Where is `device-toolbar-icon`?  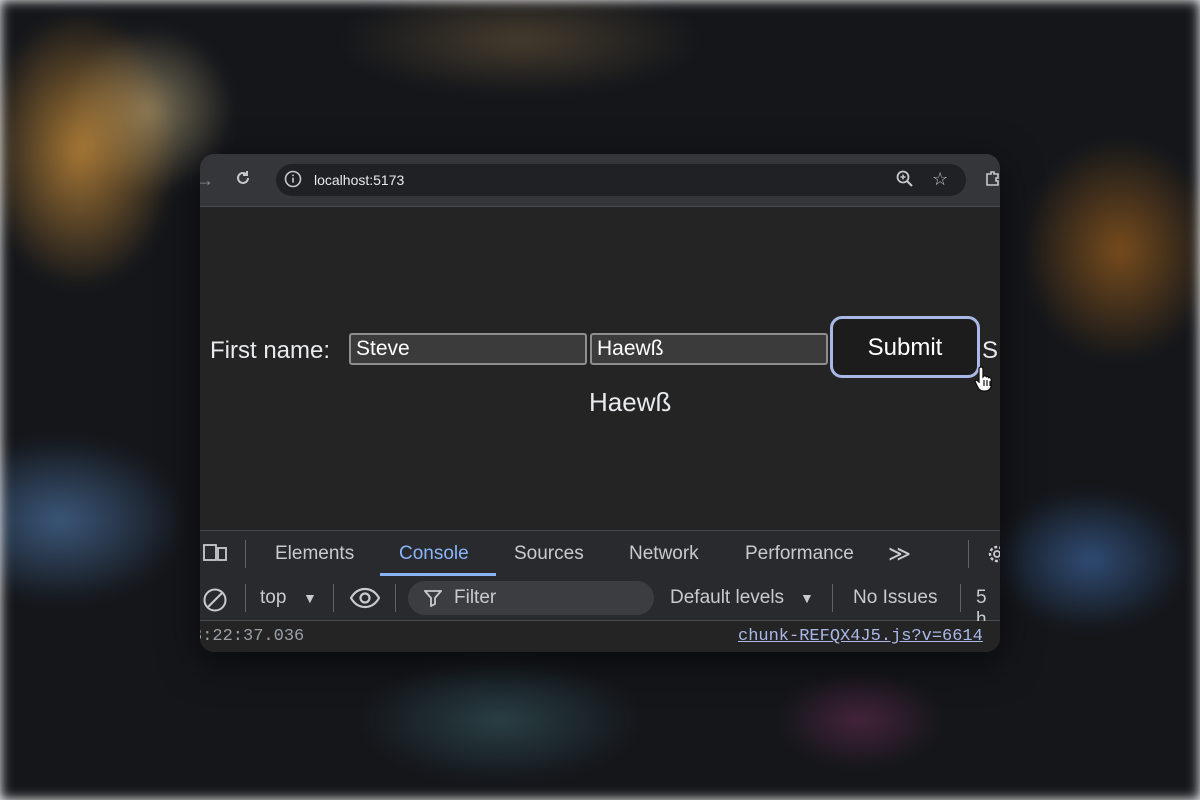
device-toolbar-icon is located at coordinates (216, 555).